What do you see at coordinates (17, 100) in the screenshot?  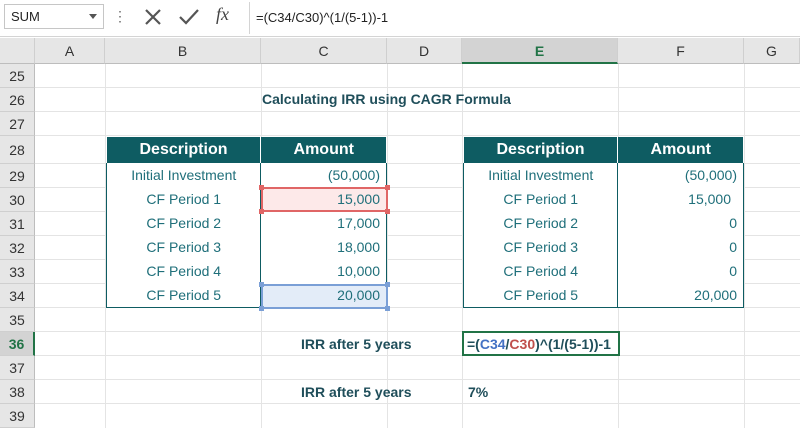 I see `row-header-26: 26` at bounding box center [17, 100].